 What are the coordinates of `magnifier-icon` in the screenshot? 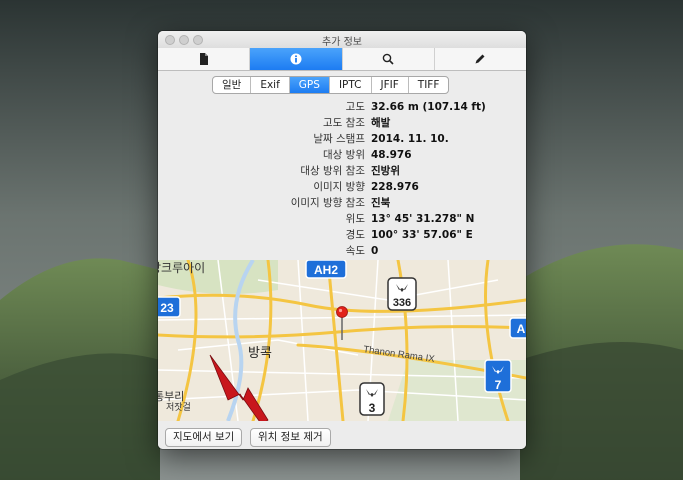 It's located at (388, 59).